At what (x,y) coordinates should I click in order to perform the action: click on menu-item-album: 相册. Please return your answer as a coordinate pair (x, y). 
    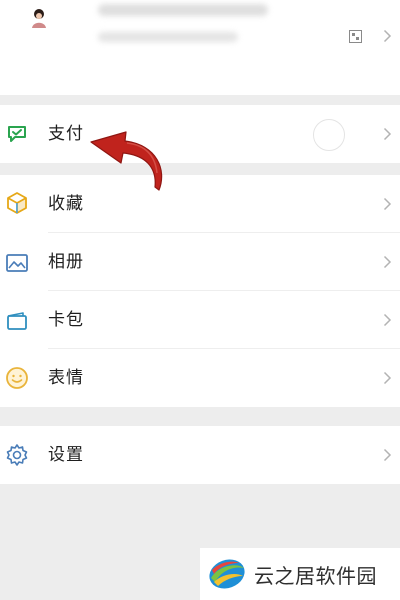
    Looking at the image, I should click on (200, 262).